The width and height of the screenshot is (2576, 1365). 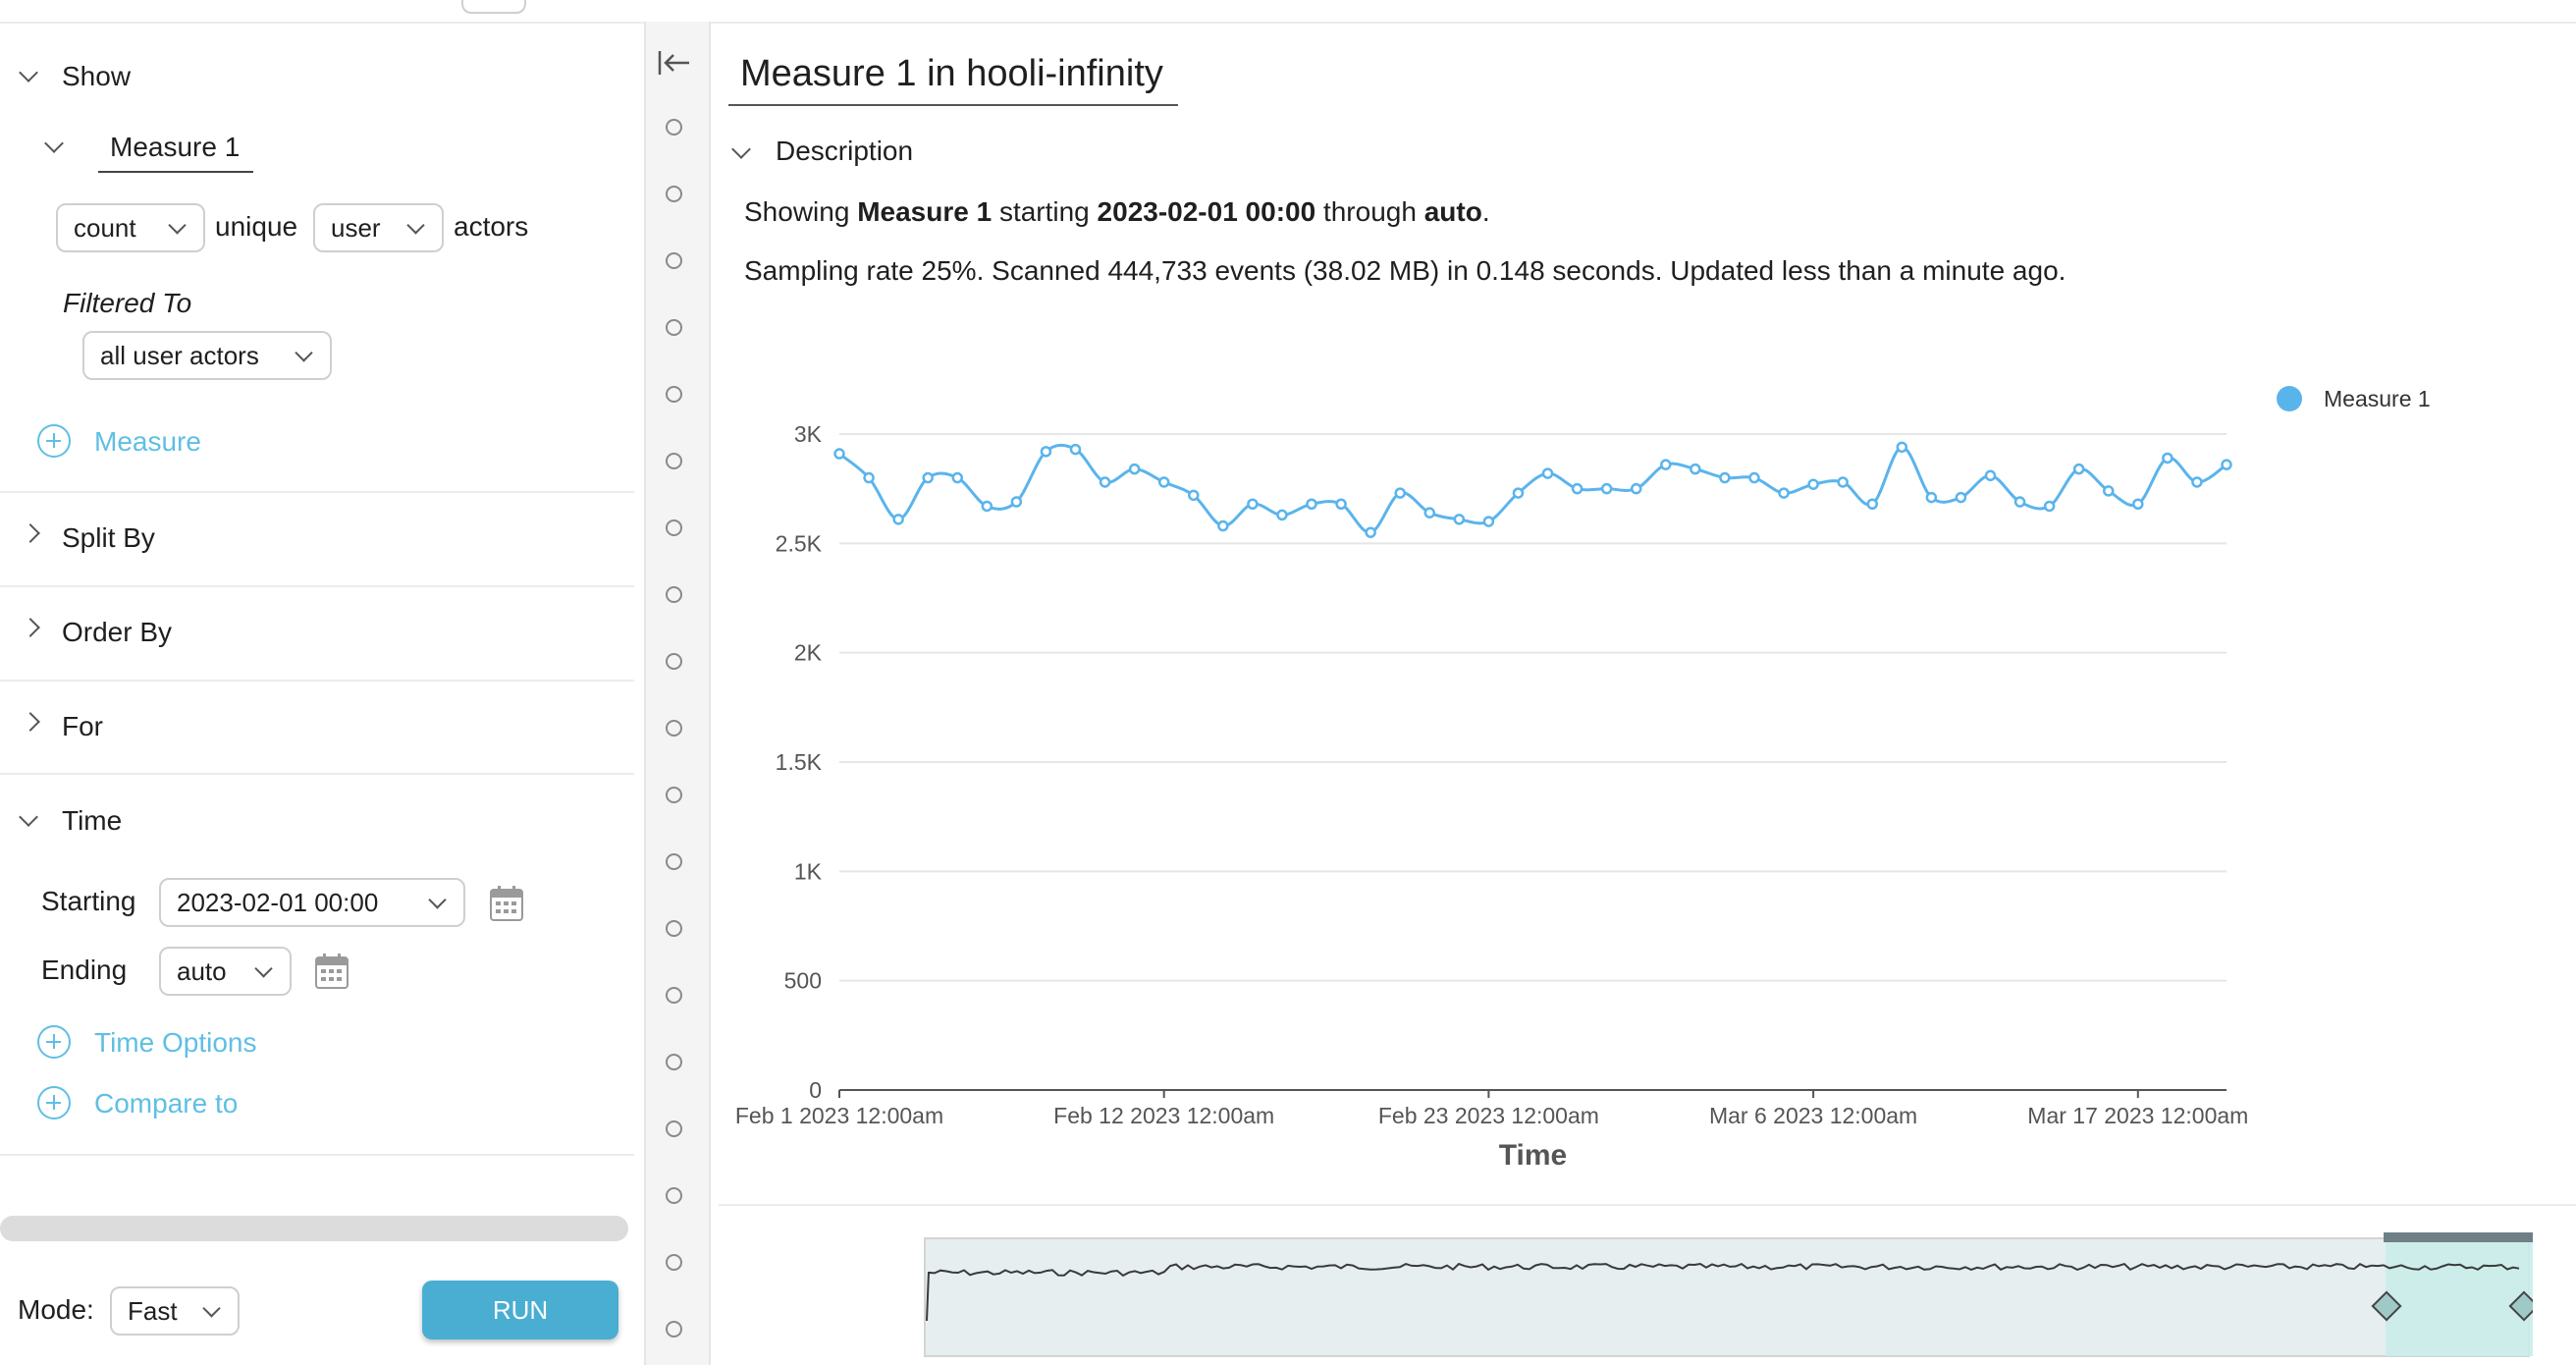 What do you see at coordinates (175, 147) in the screenshot?
I see `measure-tab-label: Measure 1` at bounding box center [175, 147].